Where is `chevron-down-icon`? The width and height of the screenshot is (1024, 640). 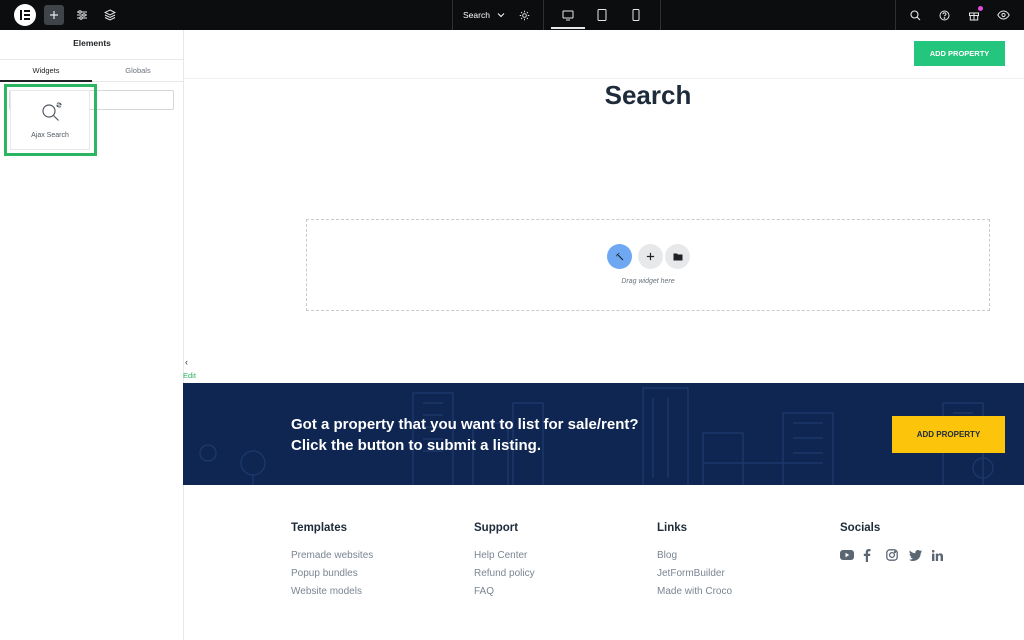
chevron-down-icon is located at coordinates (501, 15).